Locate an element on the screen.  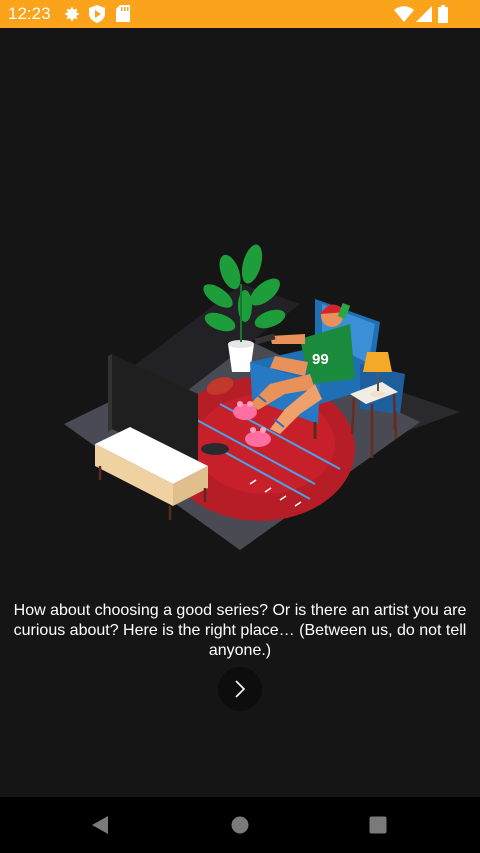
sd-card-icon is located at coordinates (123, 16).